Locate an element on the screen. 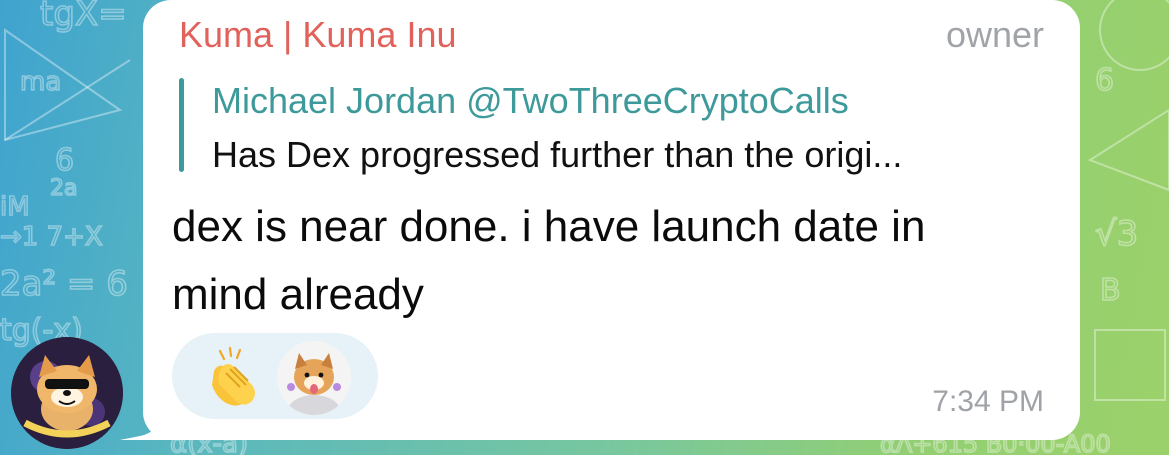 Image resolution: width=1169 pixels, height=455 pixels. sender-name: Kuma | Kuma Inu is located at coordinates (318, 35).